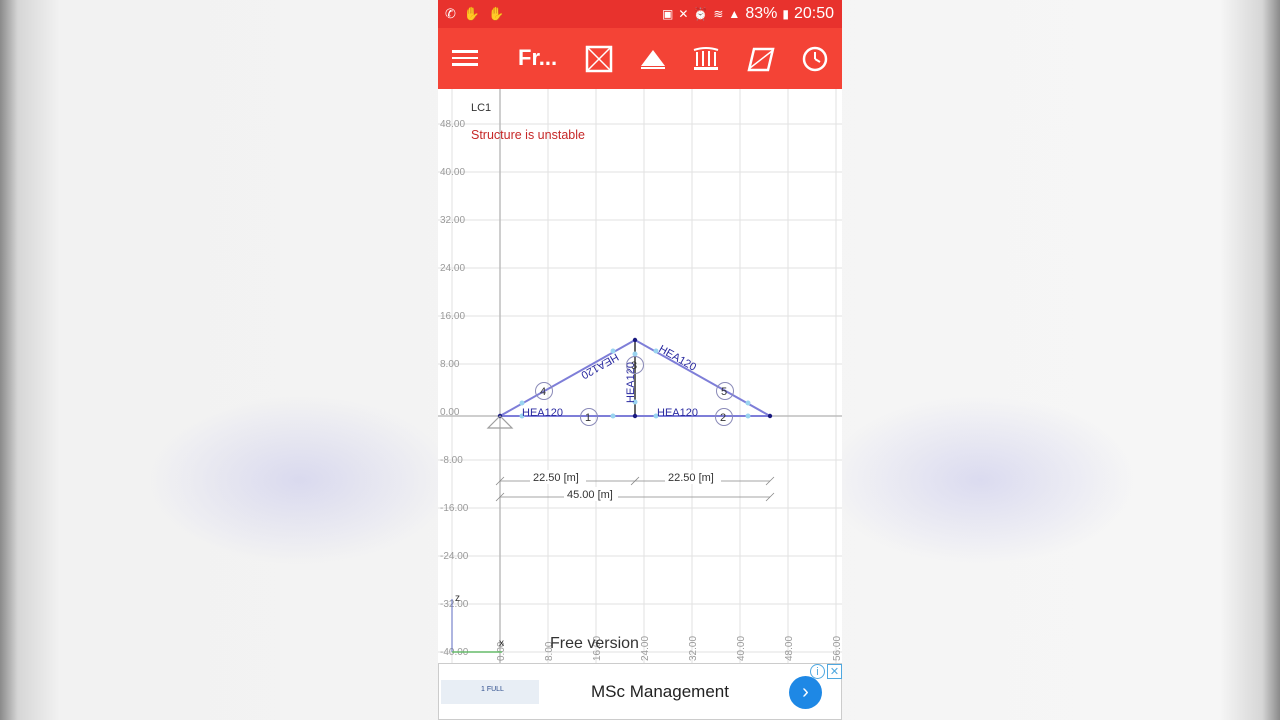 Image resolution: width=1280 pixels, height=720 pixels. What do you see at coordinates (634, 366) in the screenshot?
I see `member-number: 3` at bounding box center [634, 366].